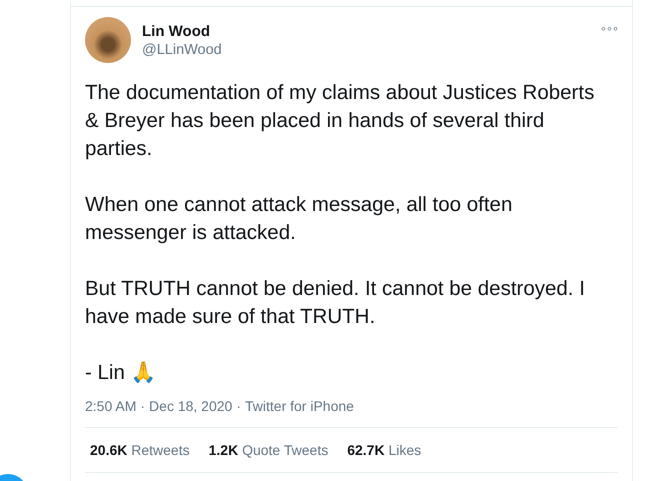  I want to click on stat-link: 20.6K Retweets, so click(140, 450).